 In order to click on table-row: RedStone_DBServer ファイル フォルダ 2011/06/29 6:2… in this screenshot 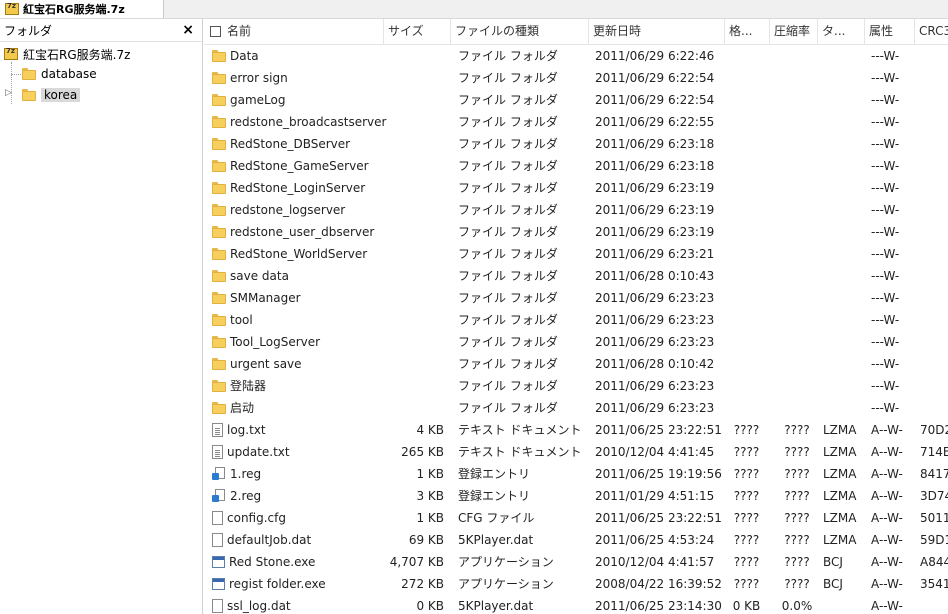, I will do `click(576, 144)`.